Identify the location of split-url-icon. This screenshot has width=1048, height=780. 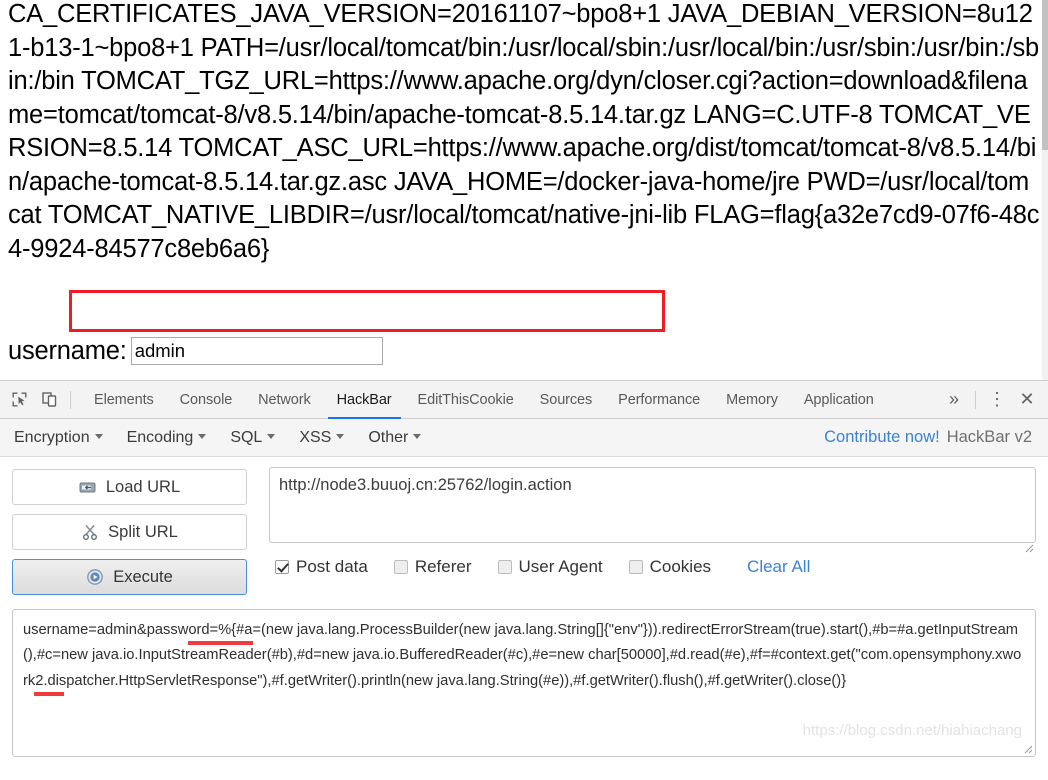
(90, 532).